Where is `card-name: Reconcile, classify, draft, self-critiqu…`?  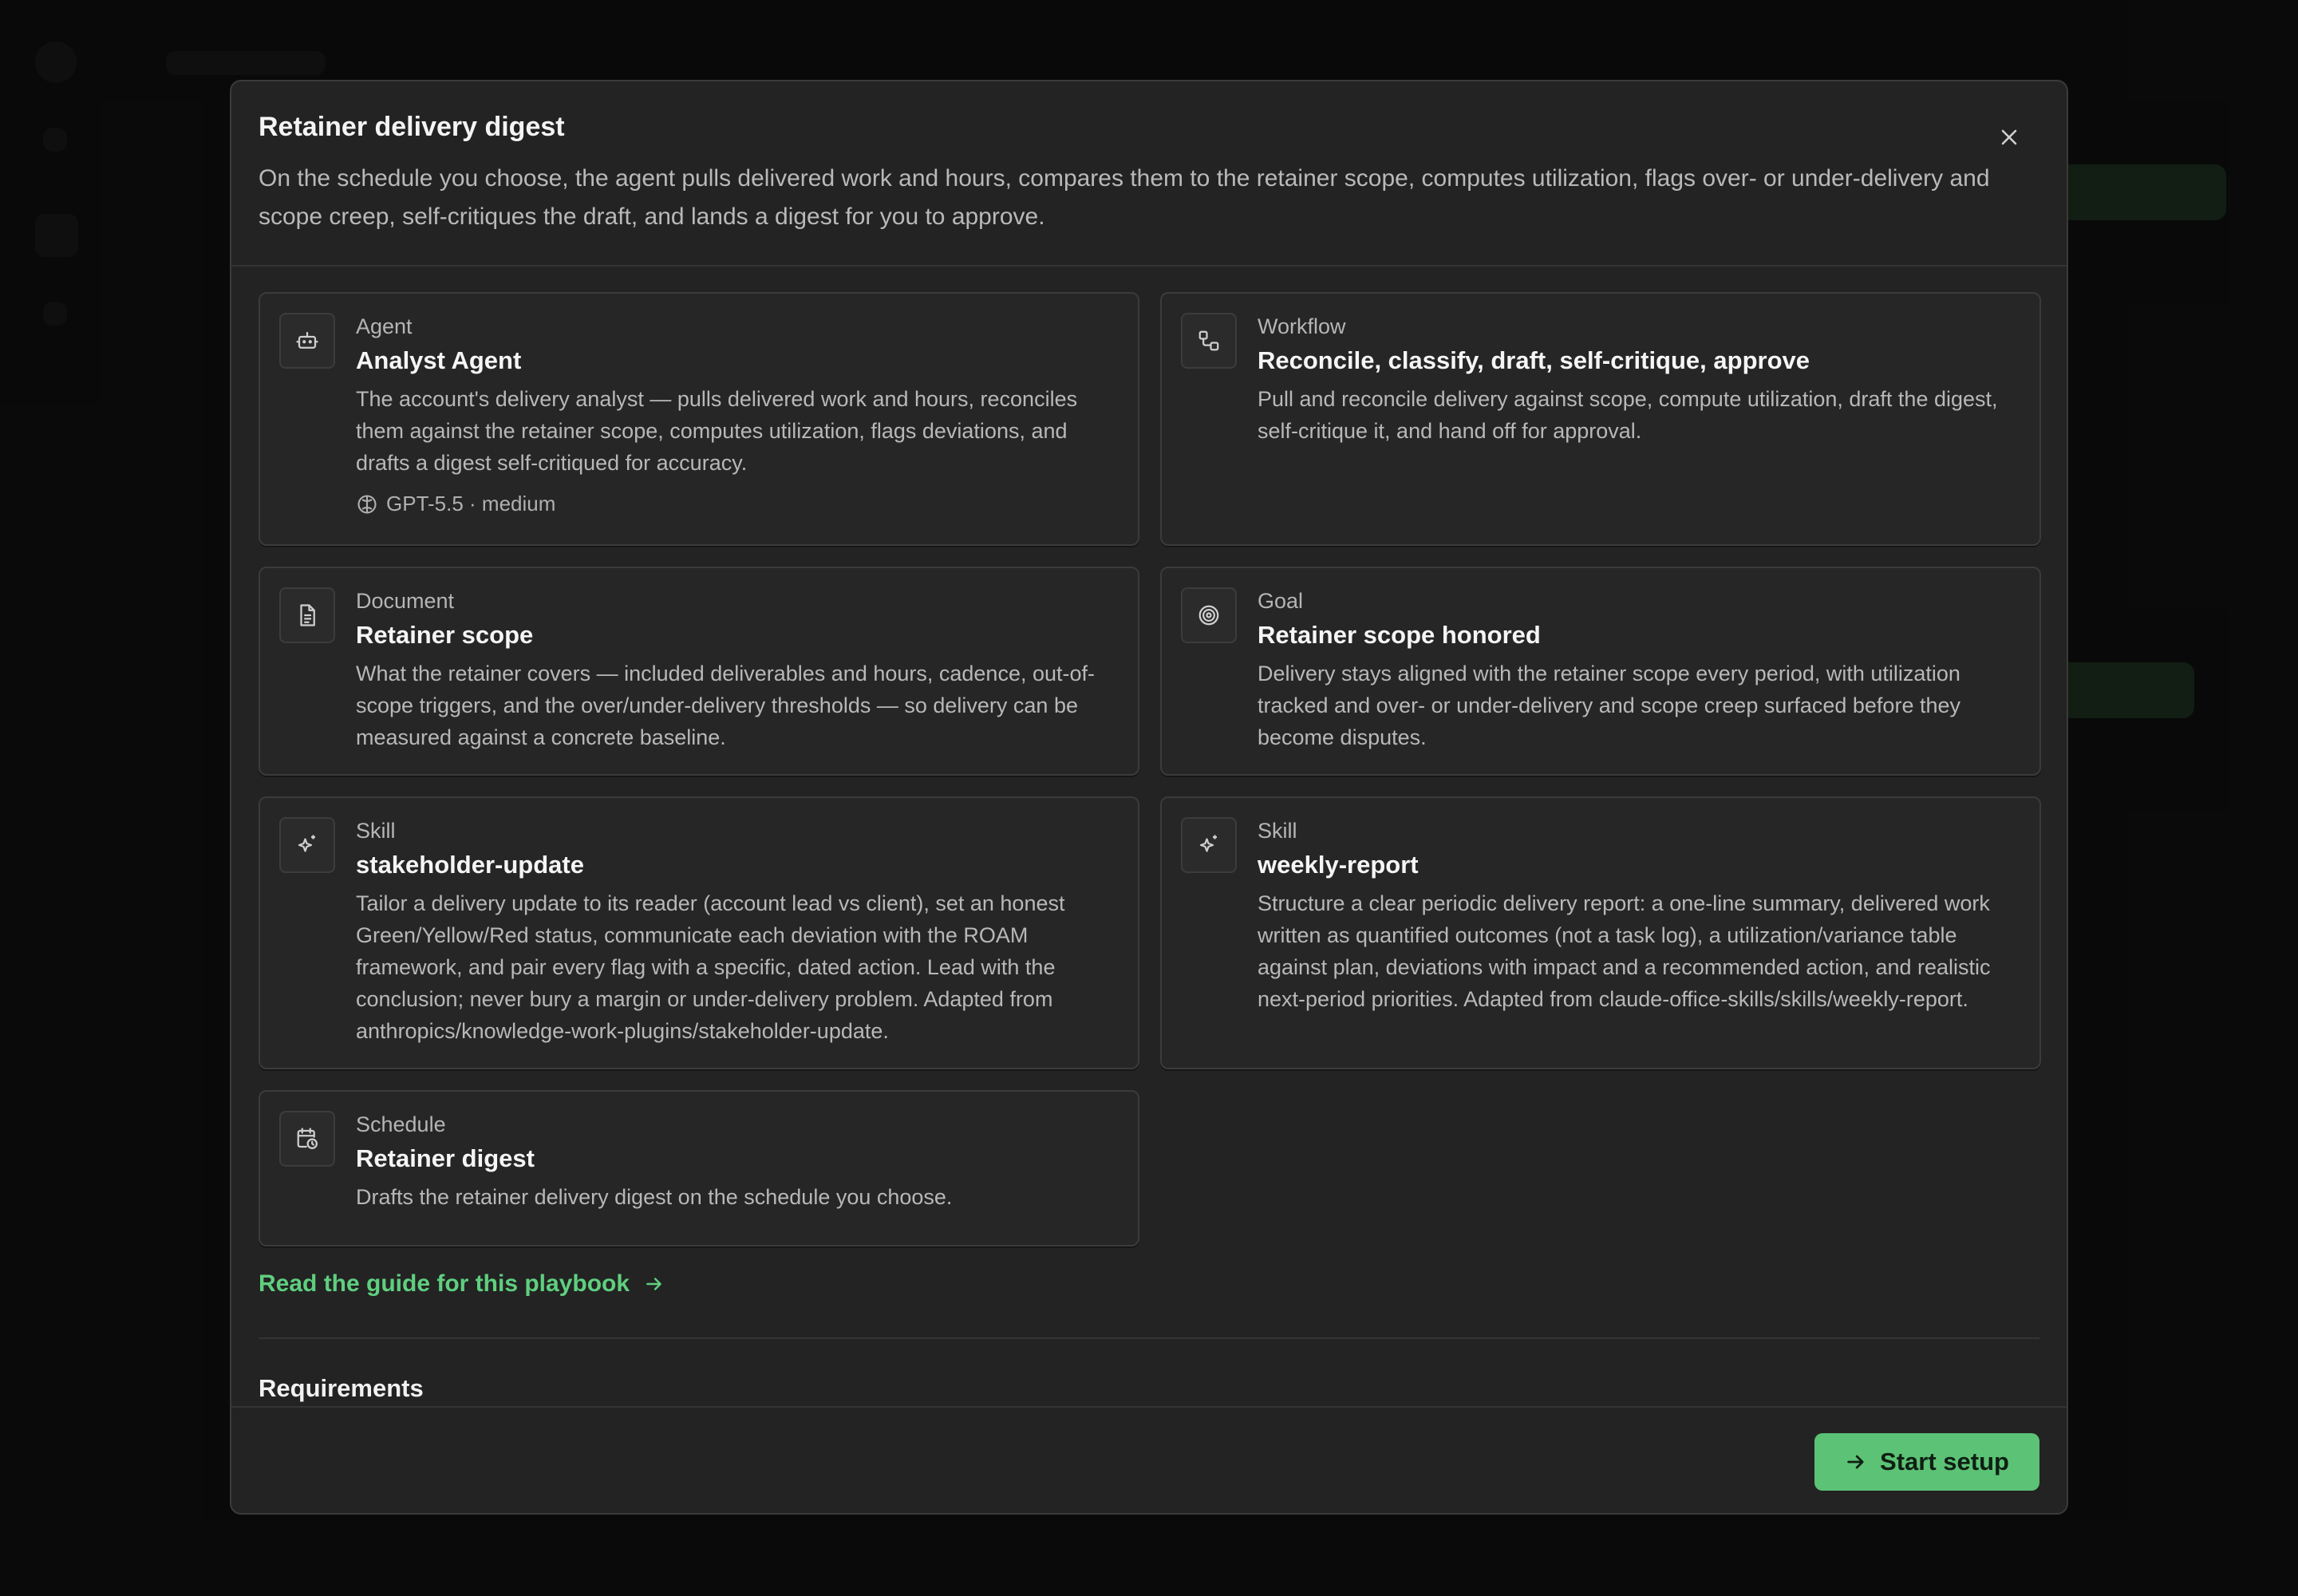
card-name: Reconcile, classify, draft, self-critiqu… is located at coordinates (1534, 360).